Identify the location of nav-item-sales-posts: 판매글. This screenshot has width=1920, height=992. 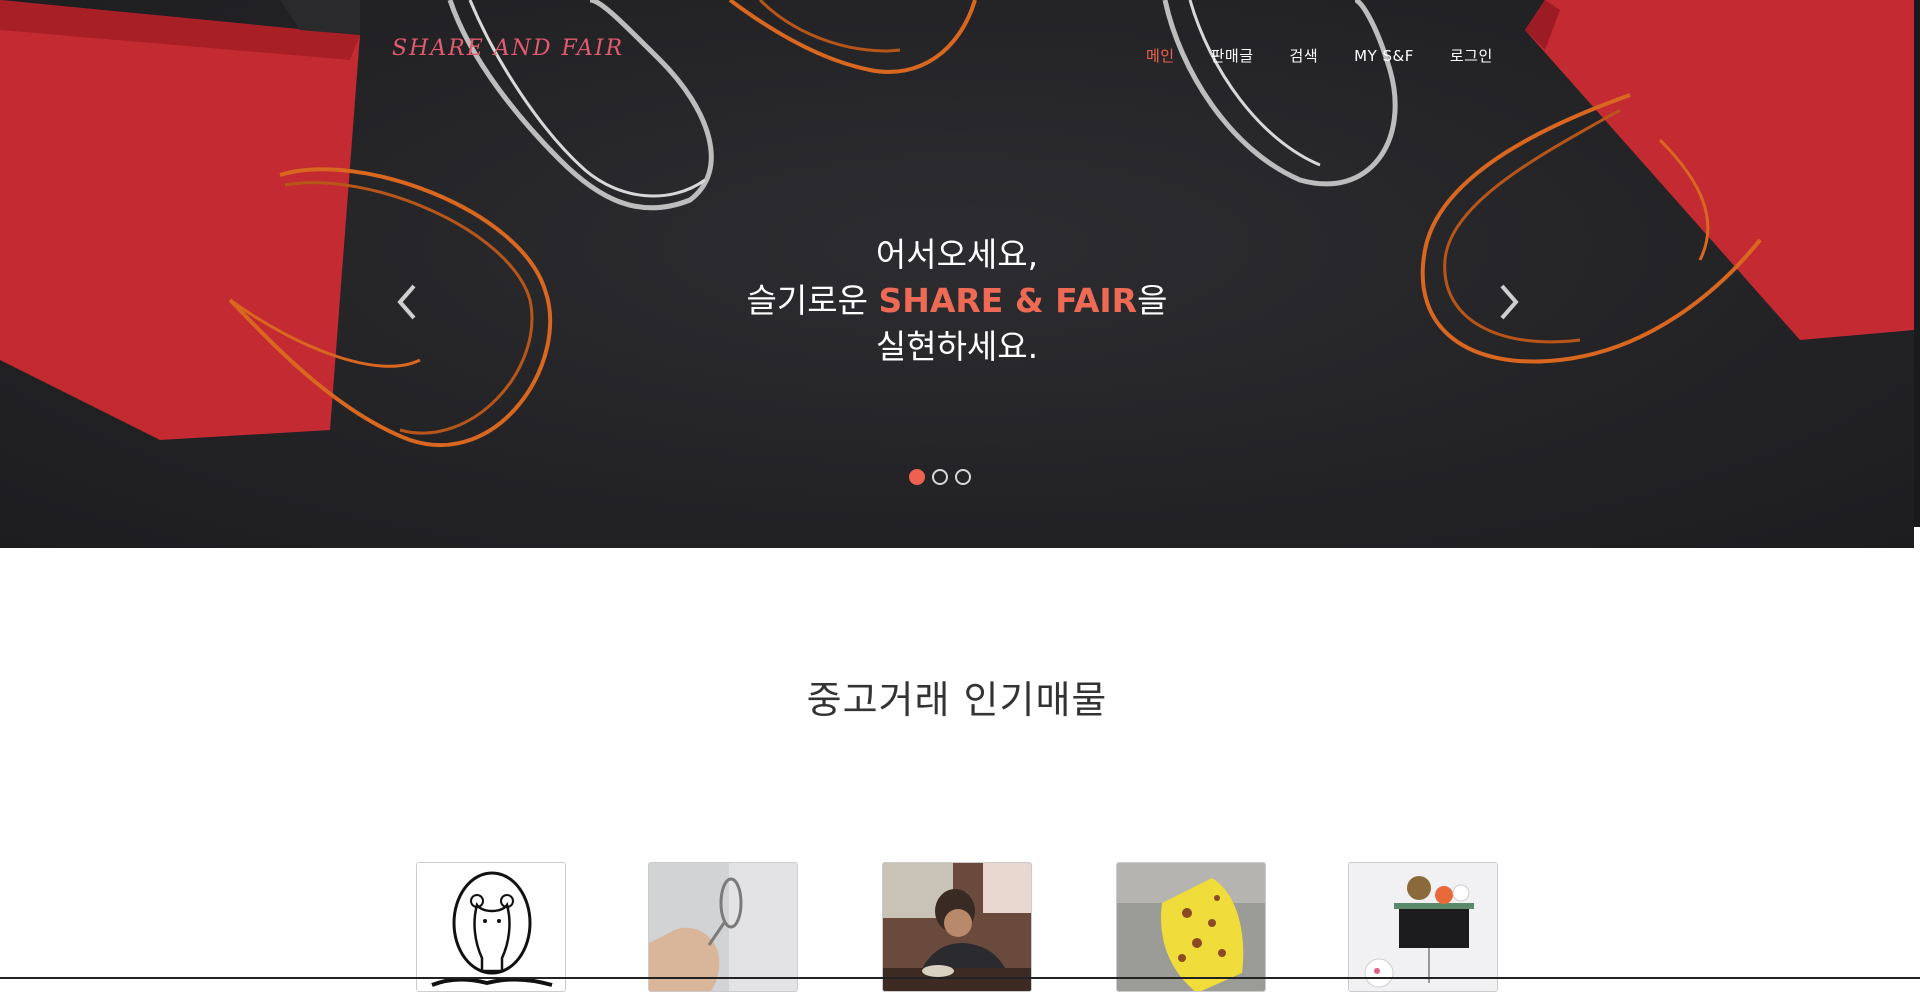
(1232, 55).